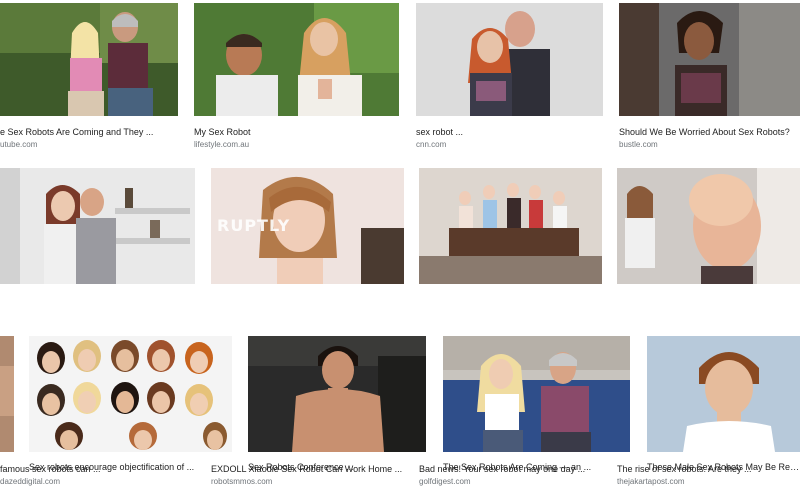 This screenshot has height=487, width=800. What do you see at coordinates (307, 226) in the screenshot?
I see `result-thumbnail: RUPTLY` at bounding box center [307, 226].